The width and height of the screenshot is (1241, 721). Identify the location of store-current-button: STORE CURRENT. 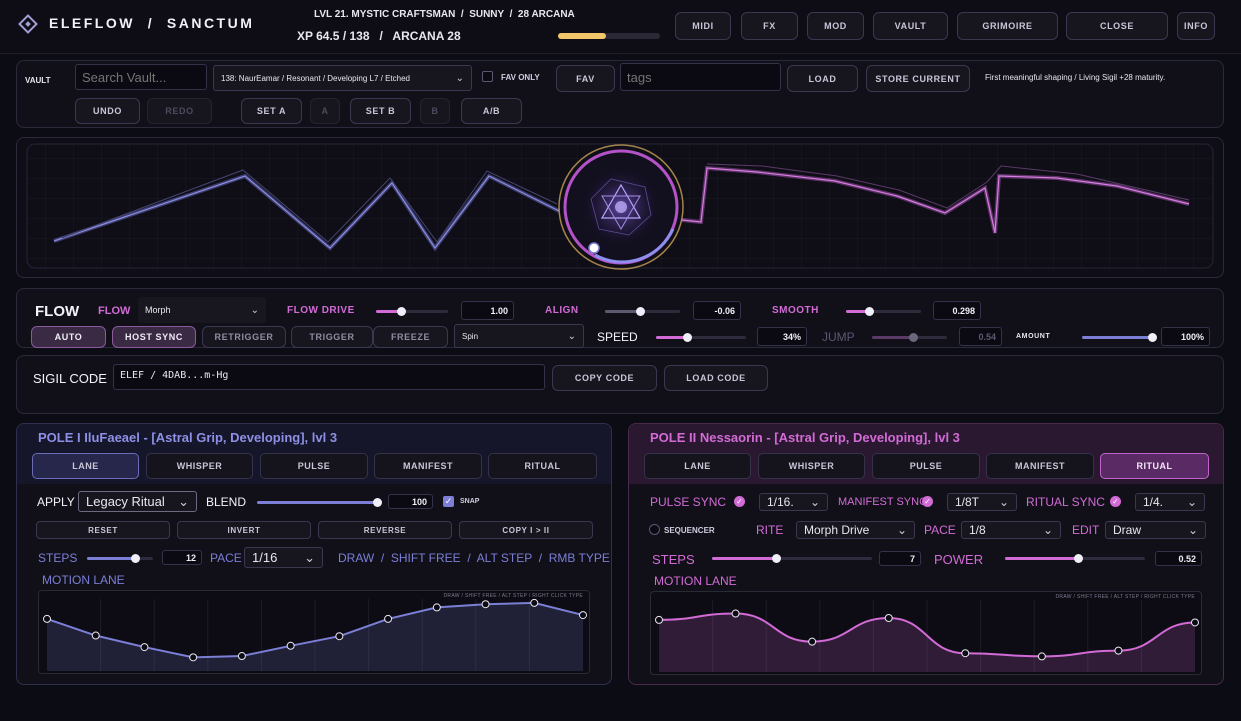
(918, 78).